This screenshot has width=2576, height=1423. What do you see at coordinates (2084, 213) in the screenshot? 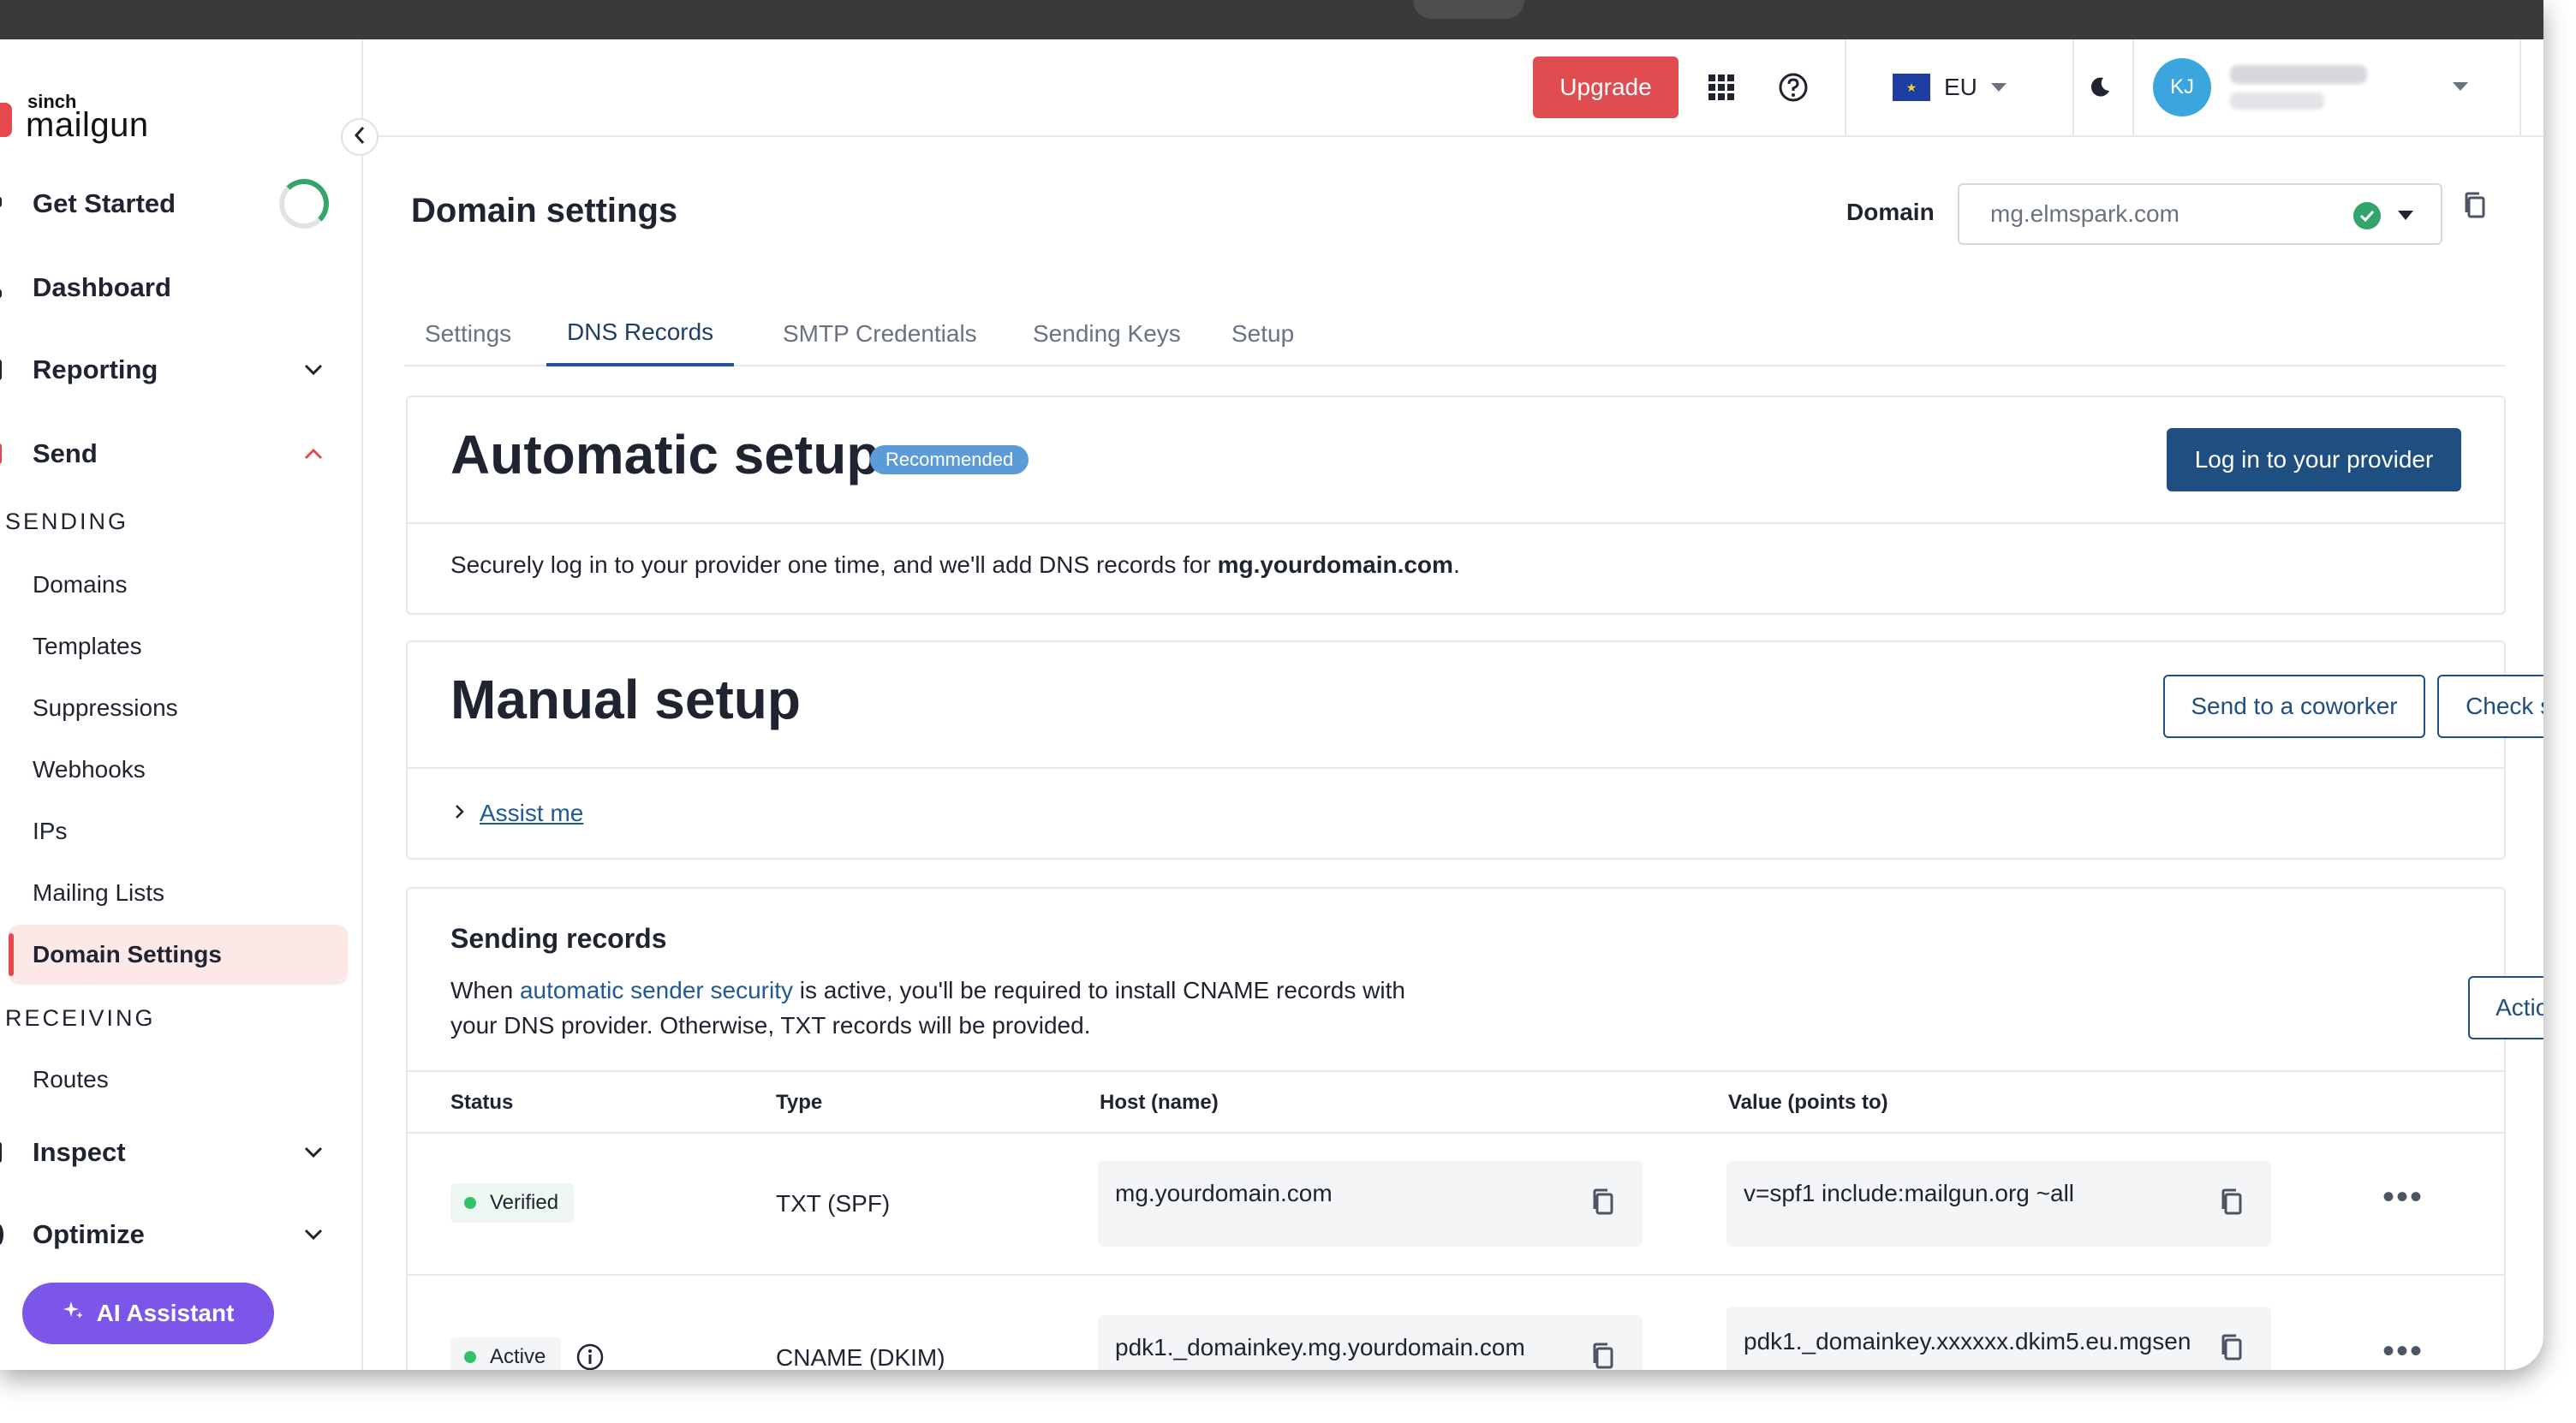
I see `domain-select-value: mg.elmspark.com` at bounding box center [2084, 213].